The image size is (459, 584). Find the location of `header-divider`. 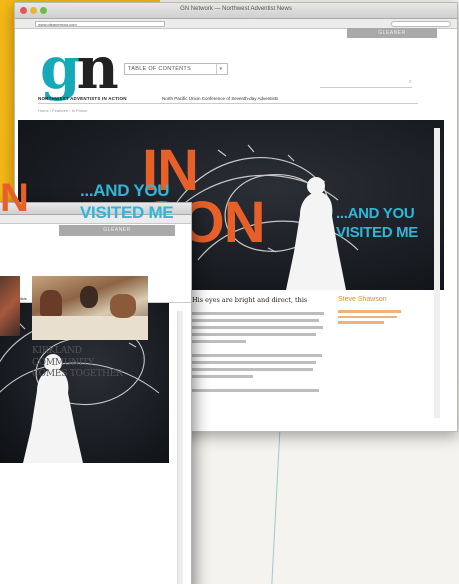

header-divider is located at coordinates (228, 103).